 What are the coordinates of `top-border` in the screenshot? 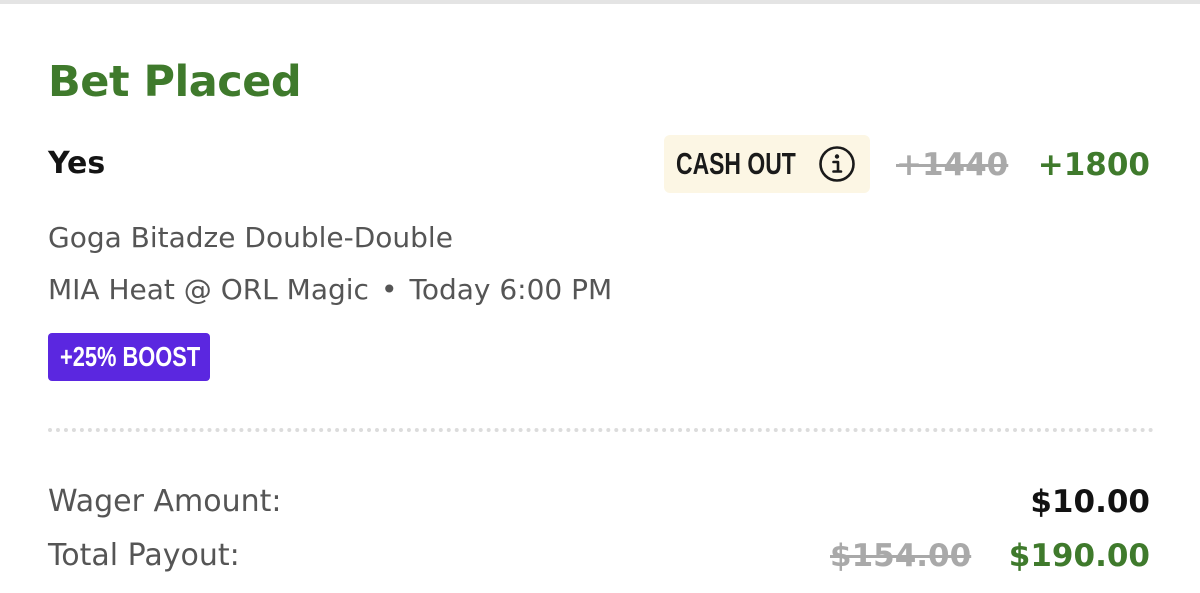 It's located at (600, 2).